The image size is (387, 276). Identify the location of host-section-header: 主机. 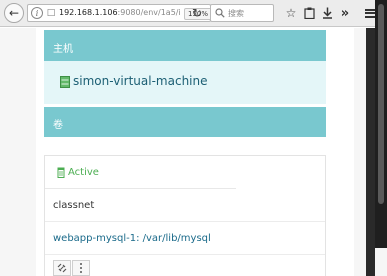
(185, 45).